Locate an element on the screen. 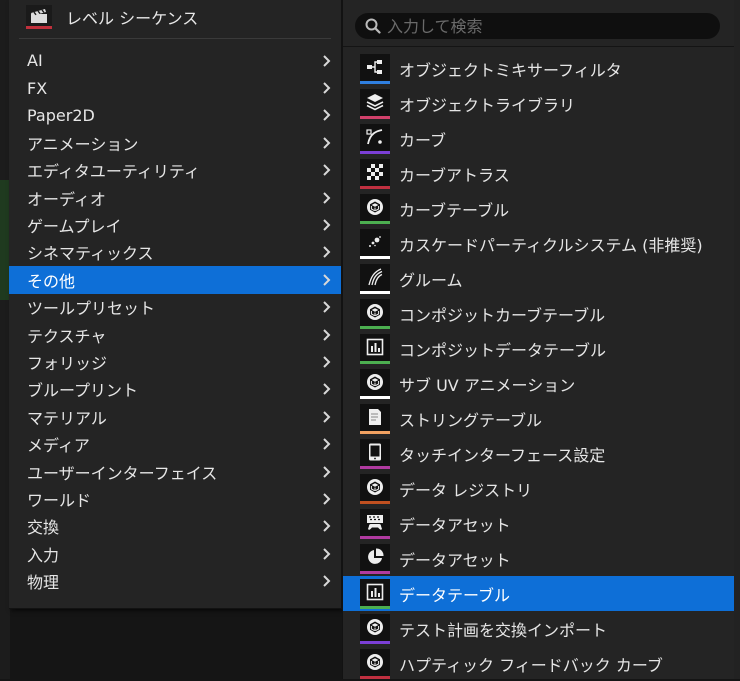  category-label: FX is located at coordinates (37, 88).